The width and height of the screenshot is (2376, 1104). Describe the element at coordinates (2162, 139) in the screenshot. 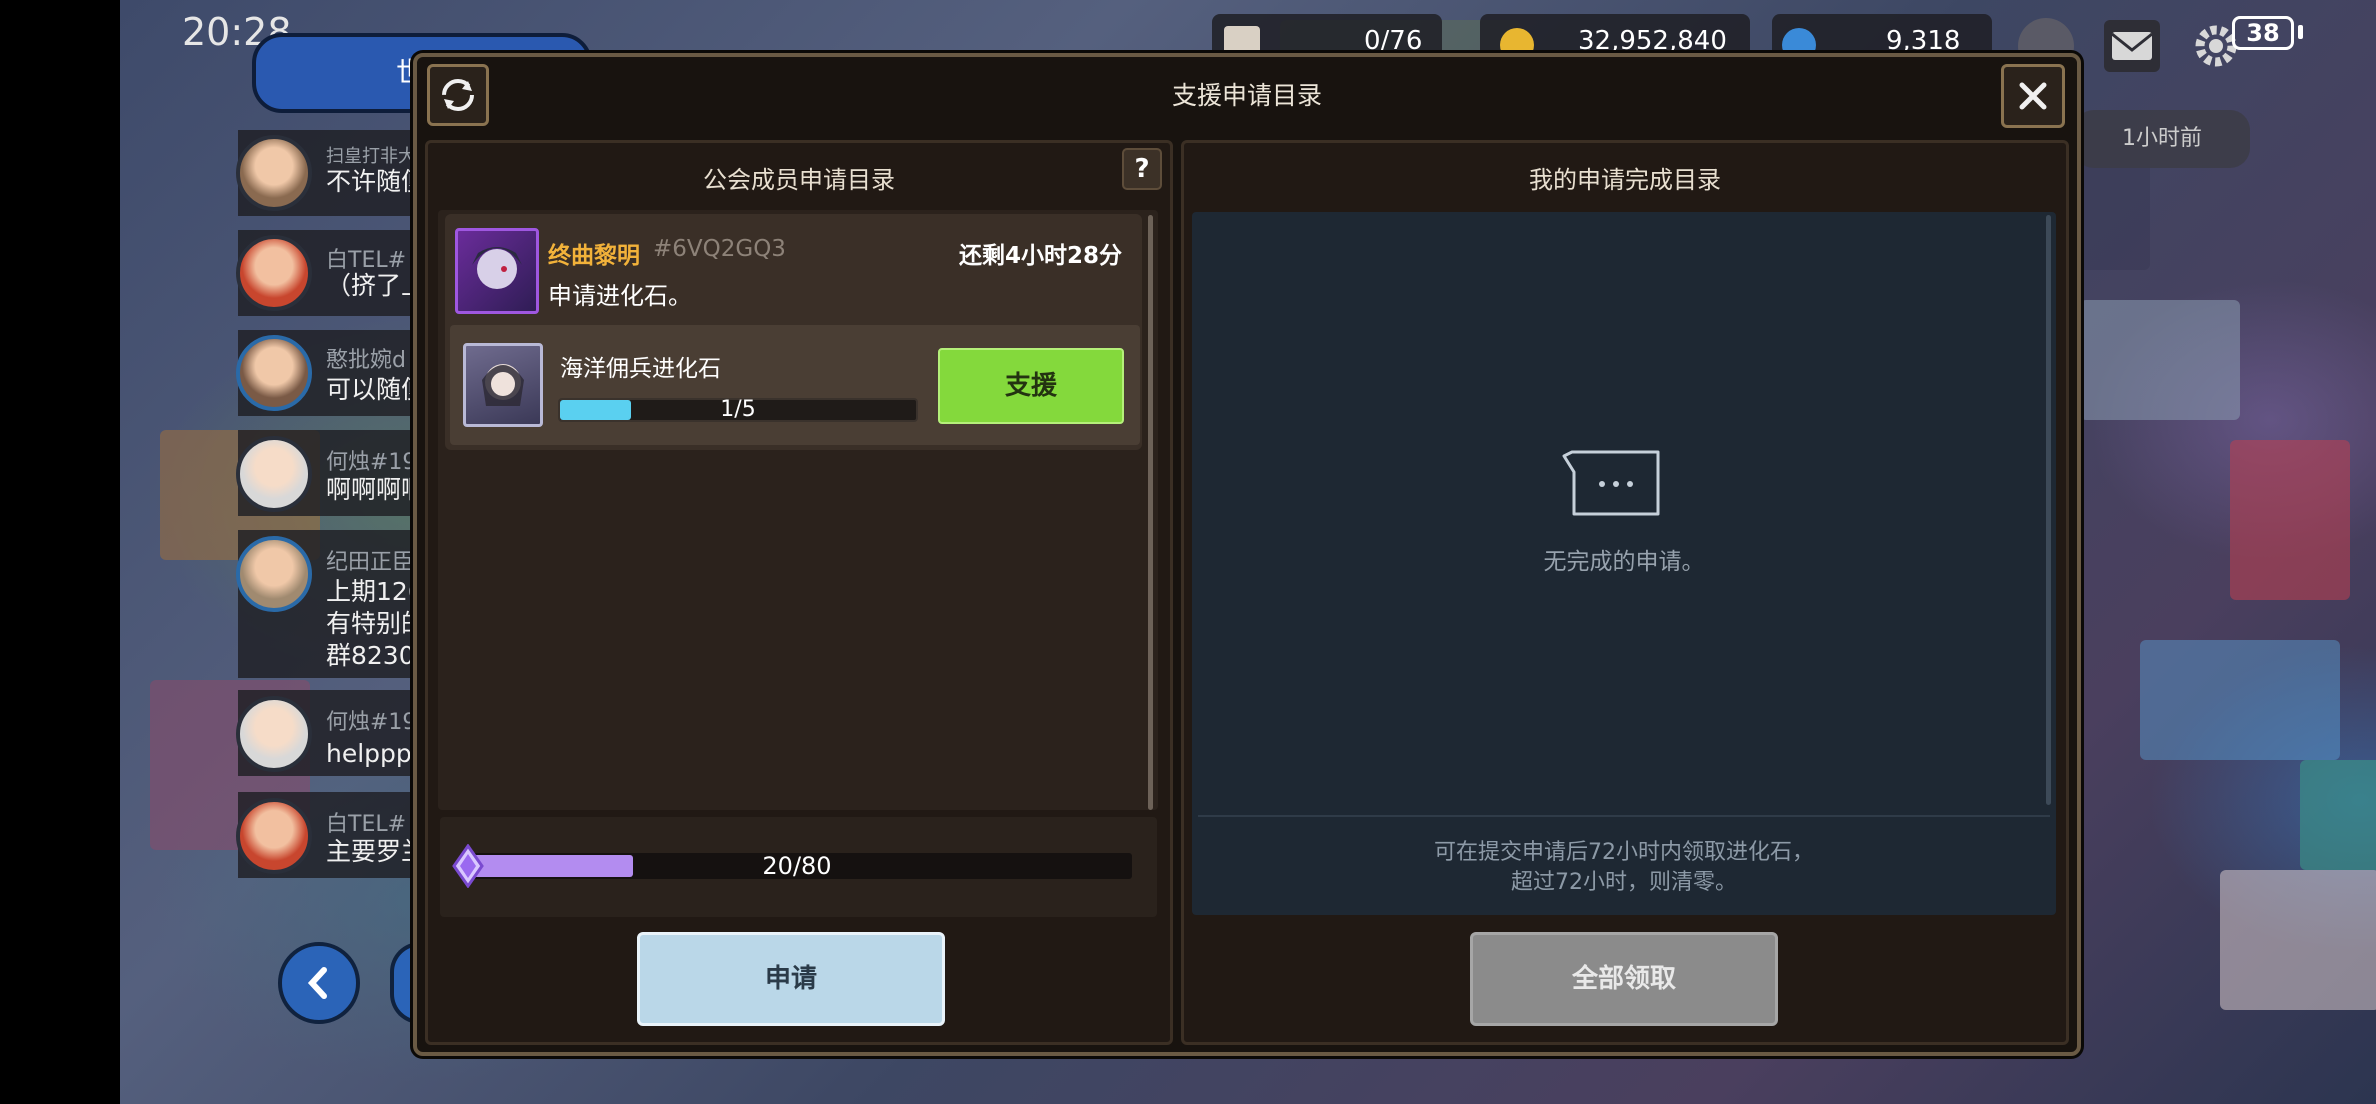

I see `time-ago-label: 1小时前` at that location.